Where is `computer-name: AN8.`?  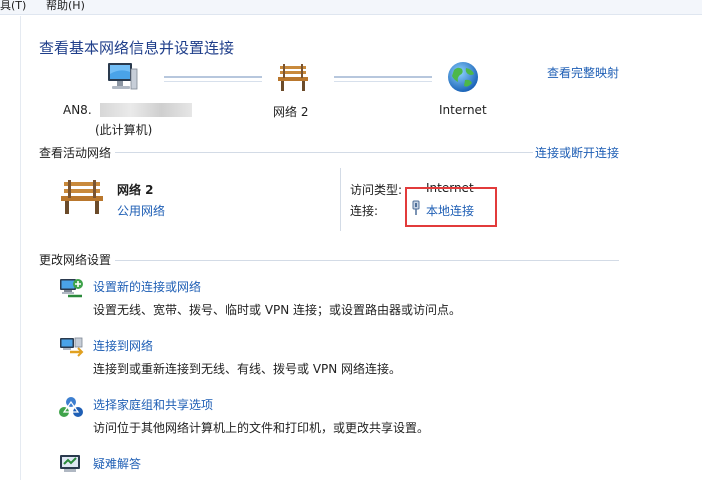 computer-name: AN8. is located at coordinates (77, 110).